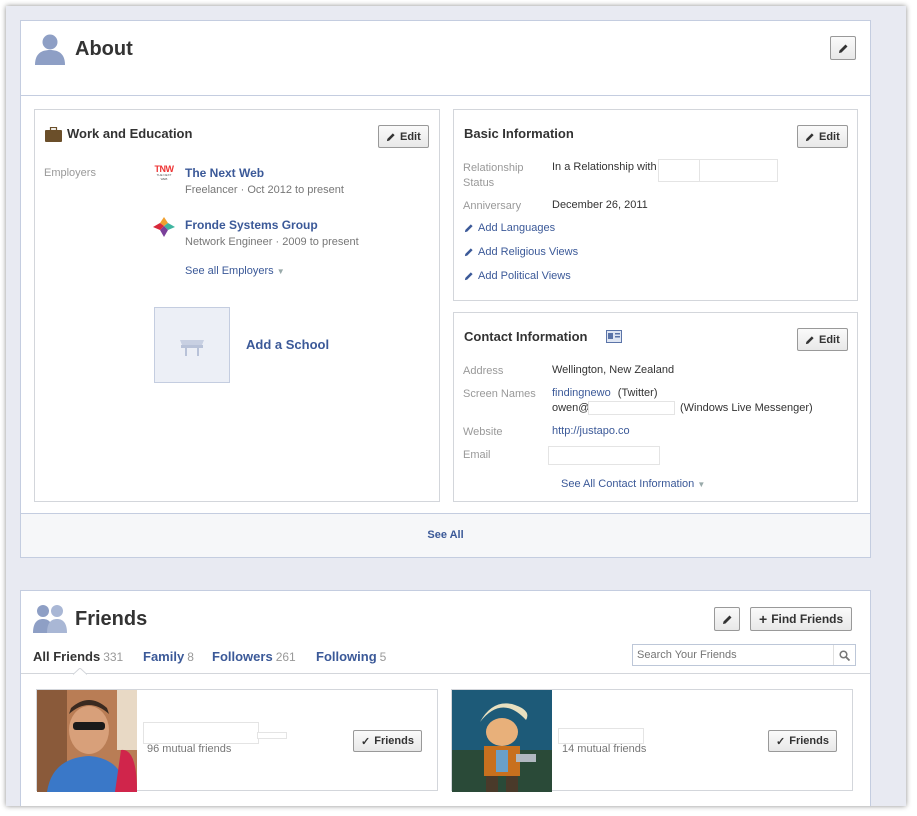  I want to click on tab-count: 5, so click(383, 657).